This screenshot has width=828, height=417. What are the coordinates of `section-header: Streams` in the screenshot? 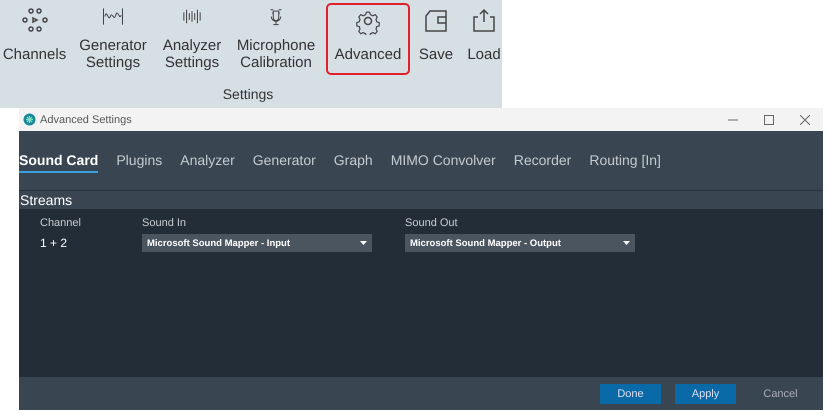 It's located at (421, 200).